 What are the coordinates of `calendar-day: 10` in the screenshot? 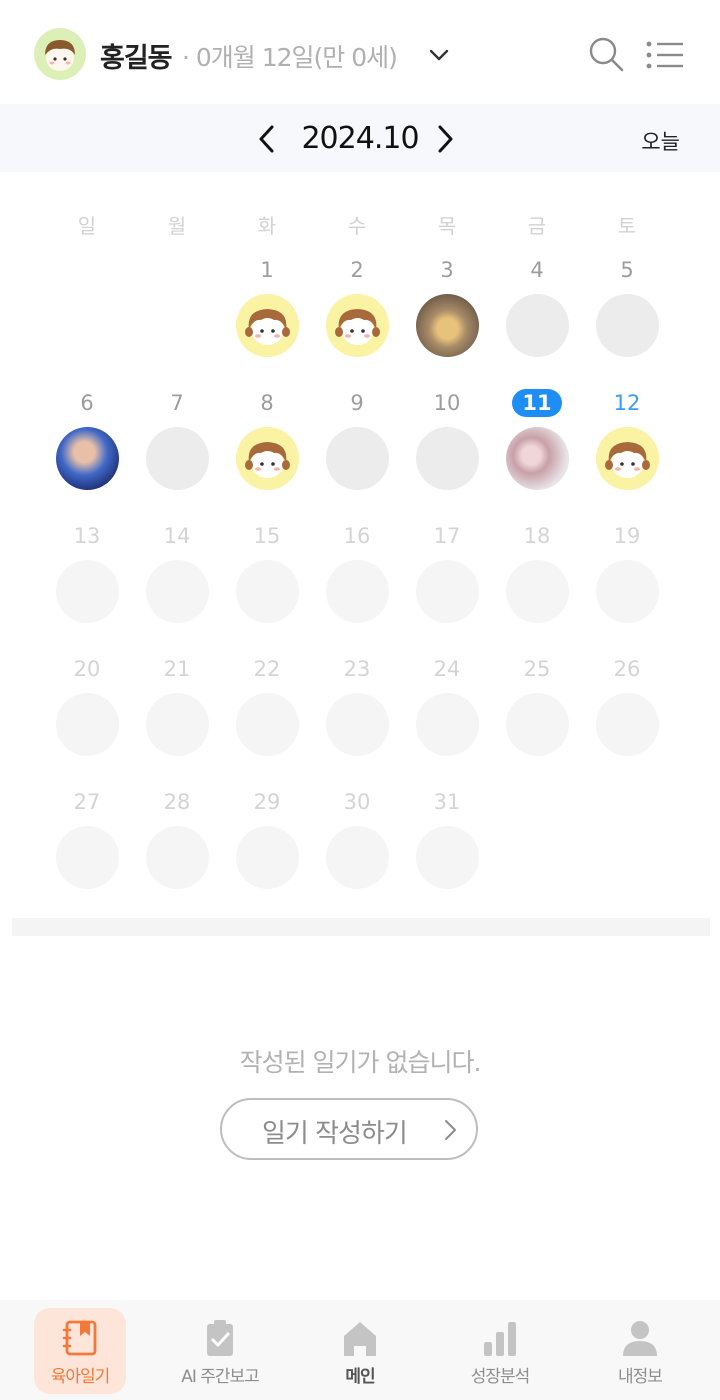 It's located at (447, 447).